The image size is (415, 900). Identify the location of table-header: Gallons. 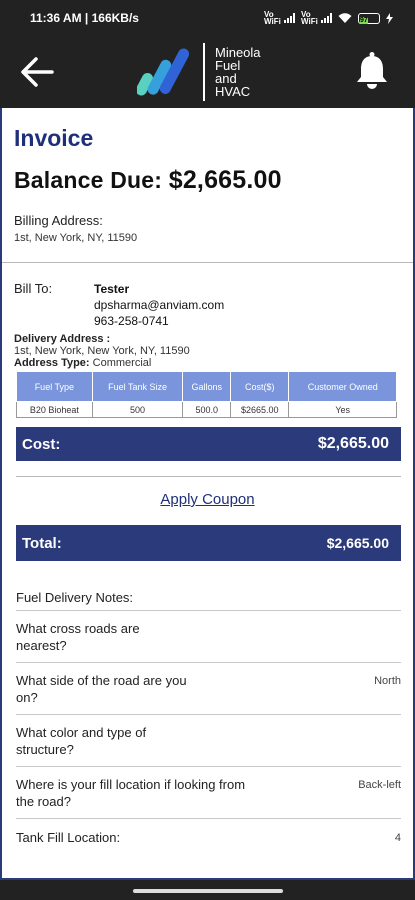
(207, 386).